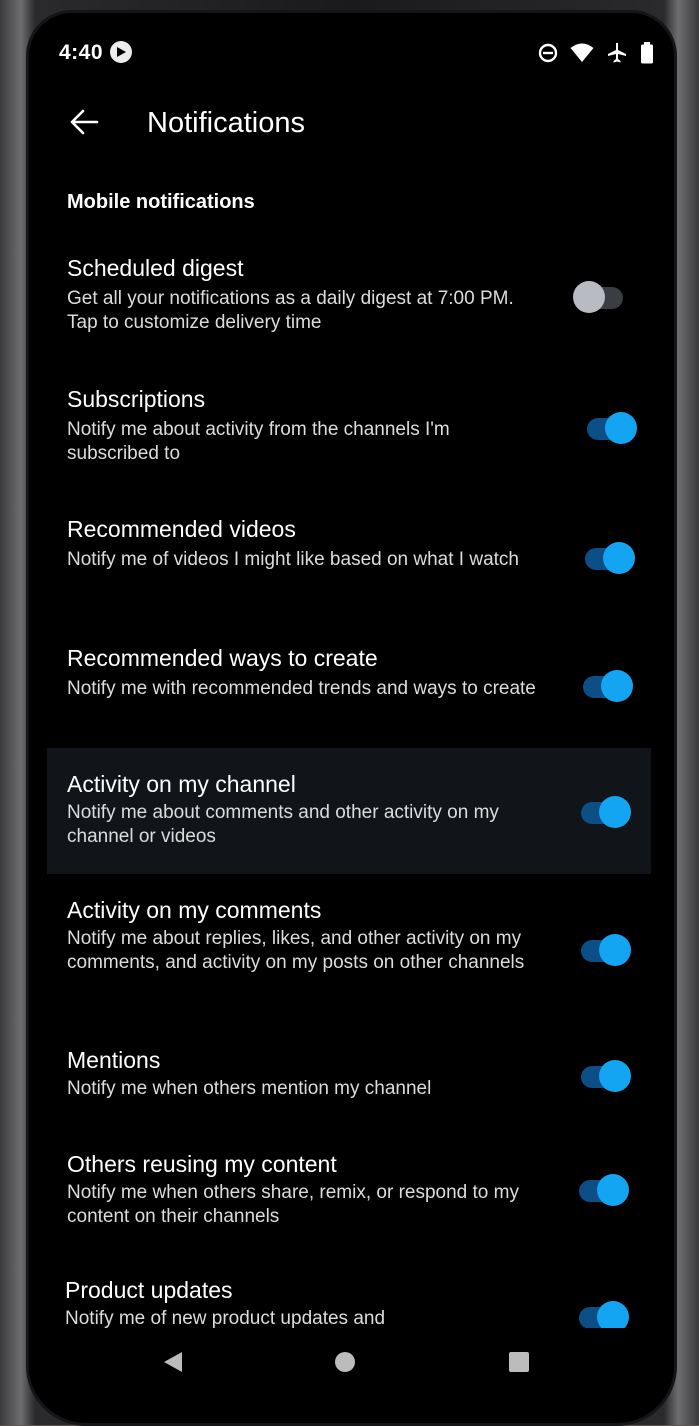  I want to click on recents-square-icon, so click(519, 1364).